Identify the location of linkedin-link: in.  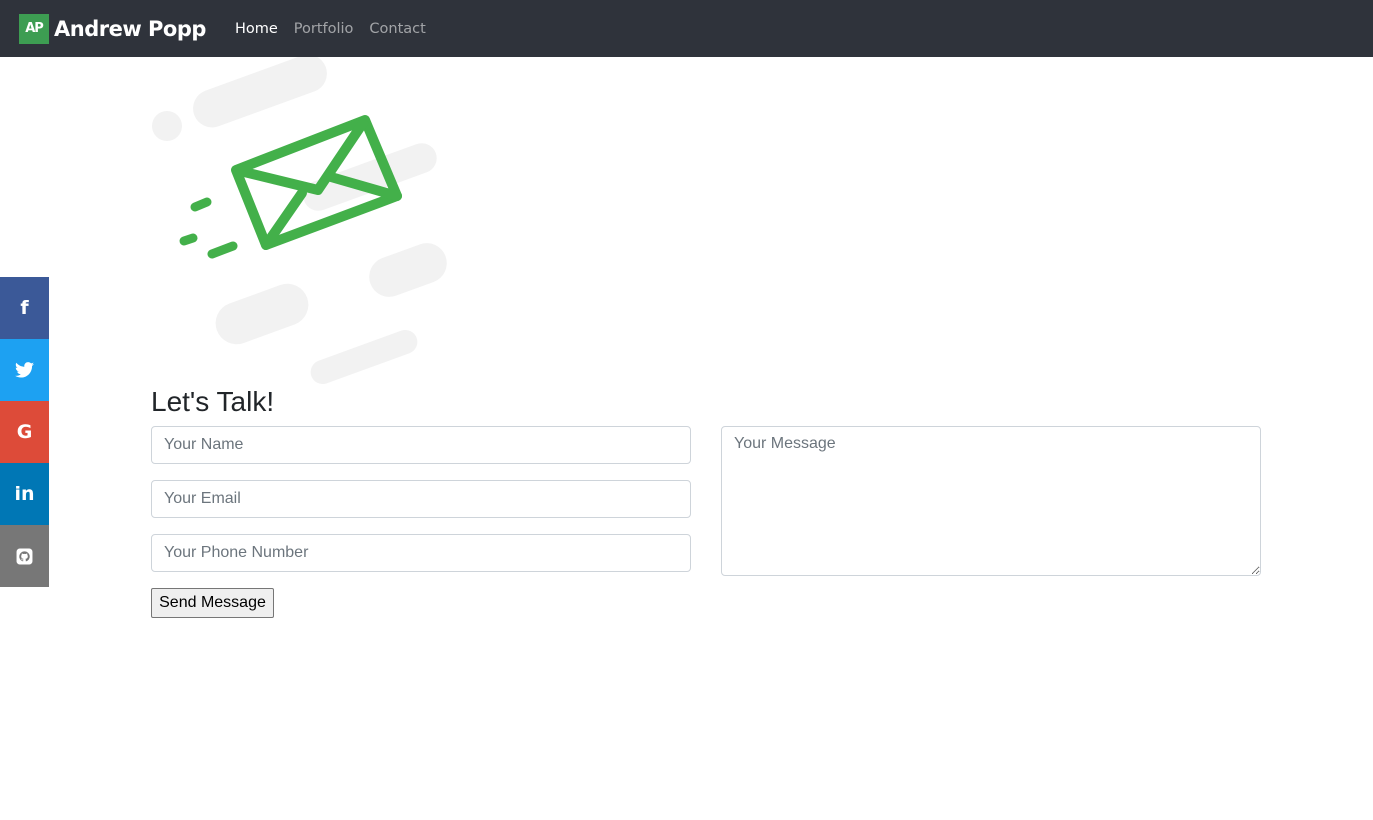
(24, 494).